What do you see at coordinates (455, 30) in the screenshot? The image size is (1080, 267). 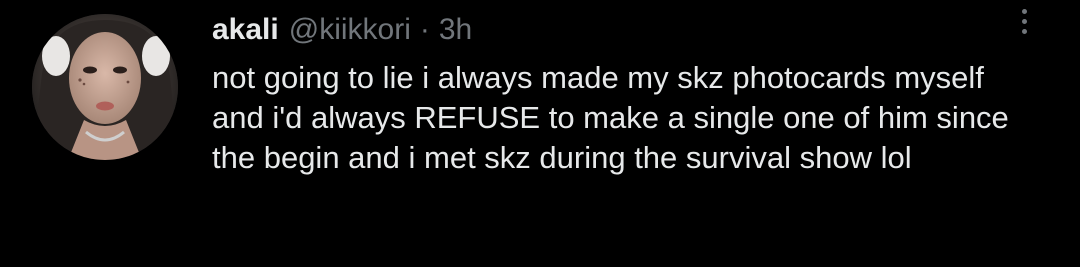 I see `timestamp: 3h` at bounding box center [455, 30].